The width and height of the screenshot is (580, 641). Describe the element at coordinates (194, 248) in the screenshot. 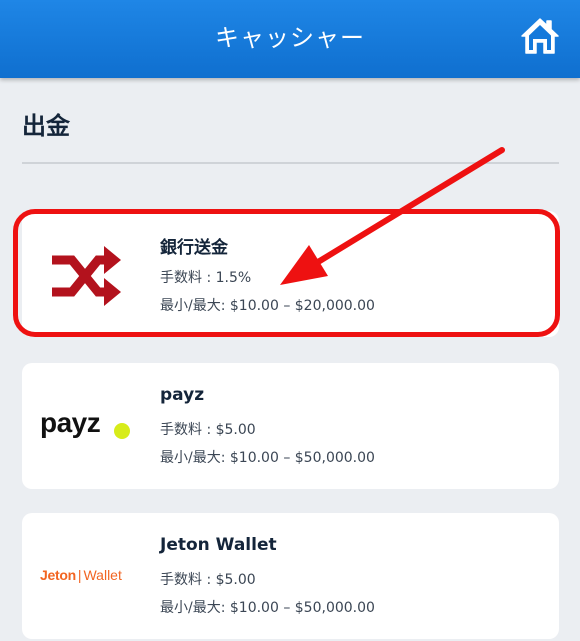

I see `method-name: 銀行送金` at that location.